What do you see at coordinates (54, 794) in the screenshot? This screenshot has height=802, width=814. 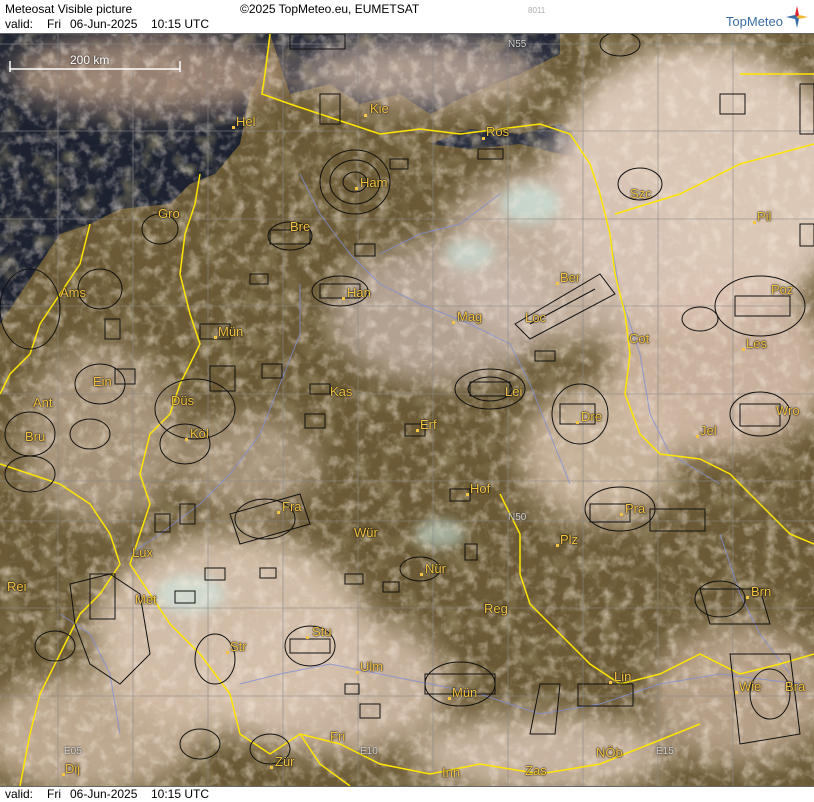 I see `footer-valid-day: Fri` at bounding box center [54, 794].